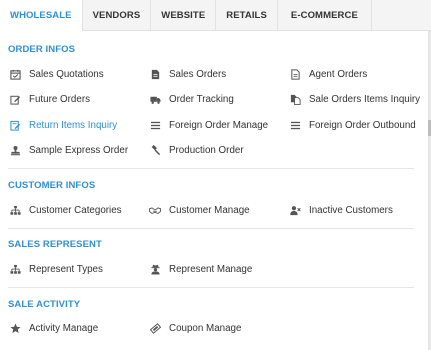 This screenshot has height=350, width=431. I want to click on menu-item-order-tracking: Order Tracking, so click(191, 99).